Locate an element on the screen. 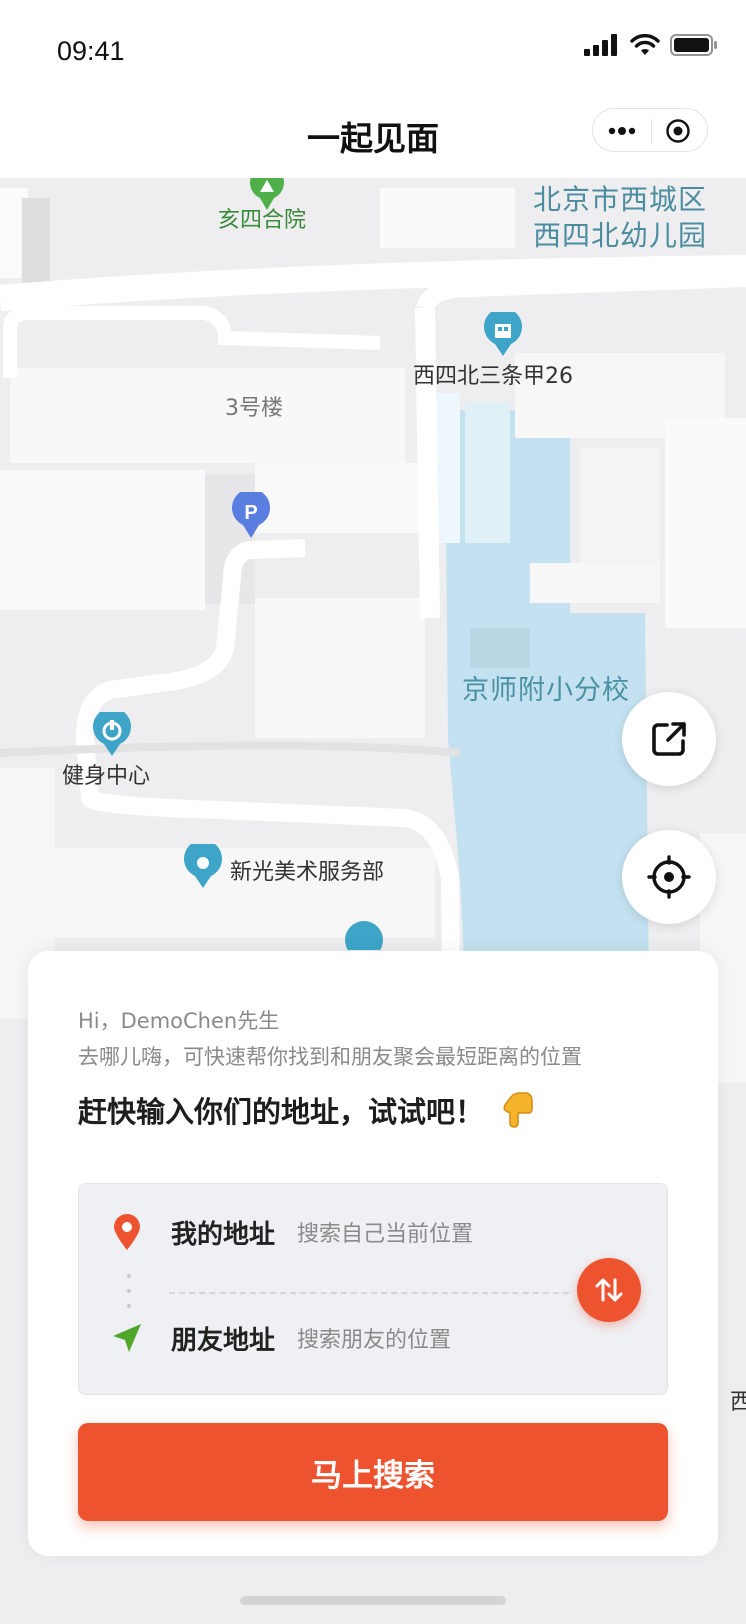 The width and height of the screenshot is (746, 1624). connector-dots is located at coordinates (129, 1291).